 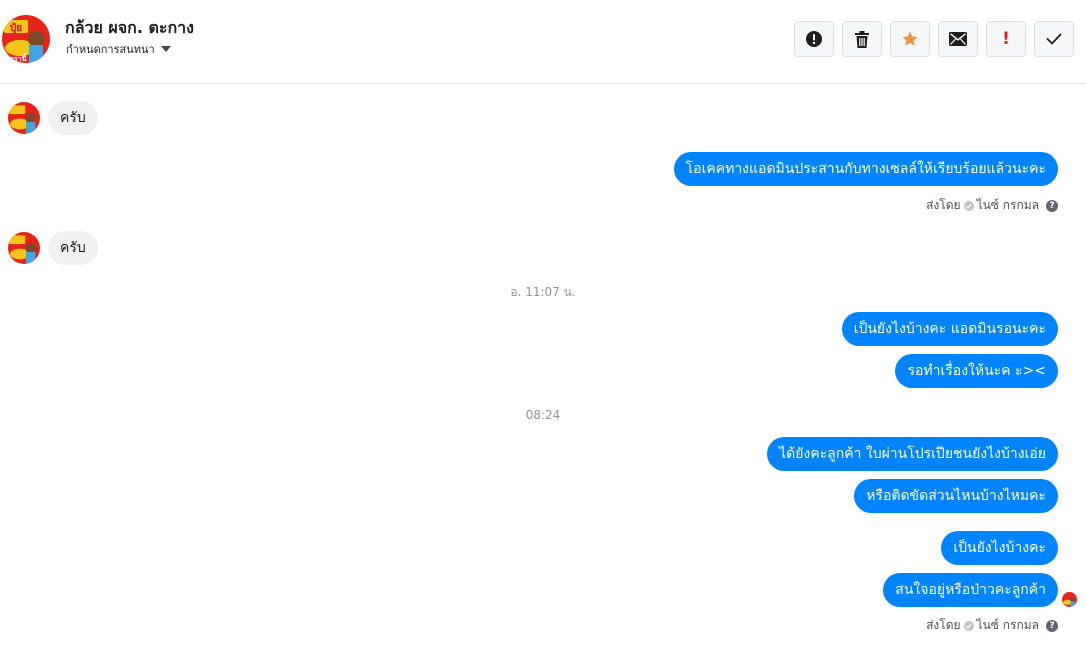 I want to click on contact-avatar: ปุ๋ย ตรานี้, so click(x=26, y=39).